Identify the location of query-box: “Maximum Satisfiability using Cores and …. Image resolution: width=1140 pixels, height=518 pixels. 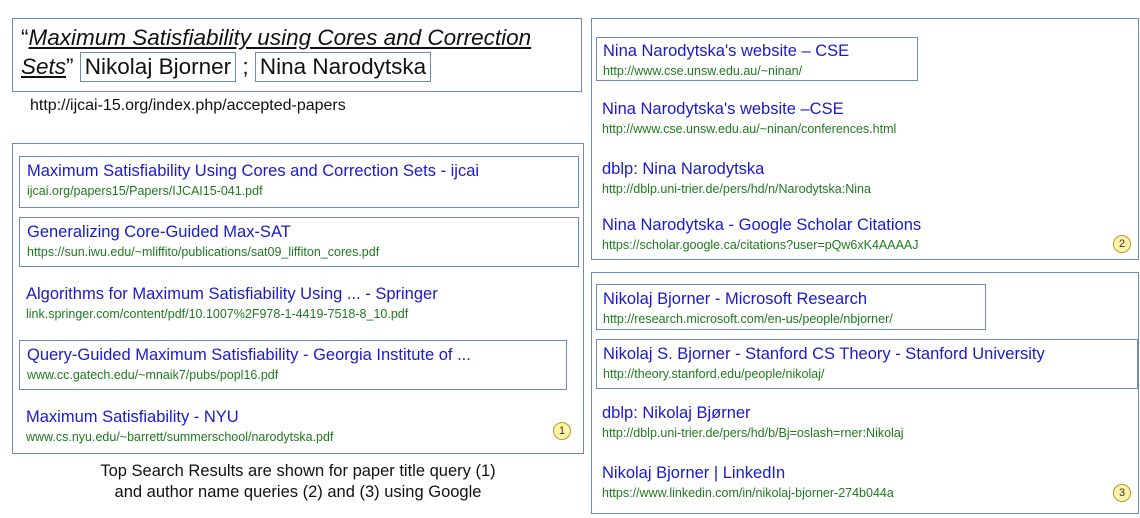
(297, 55).